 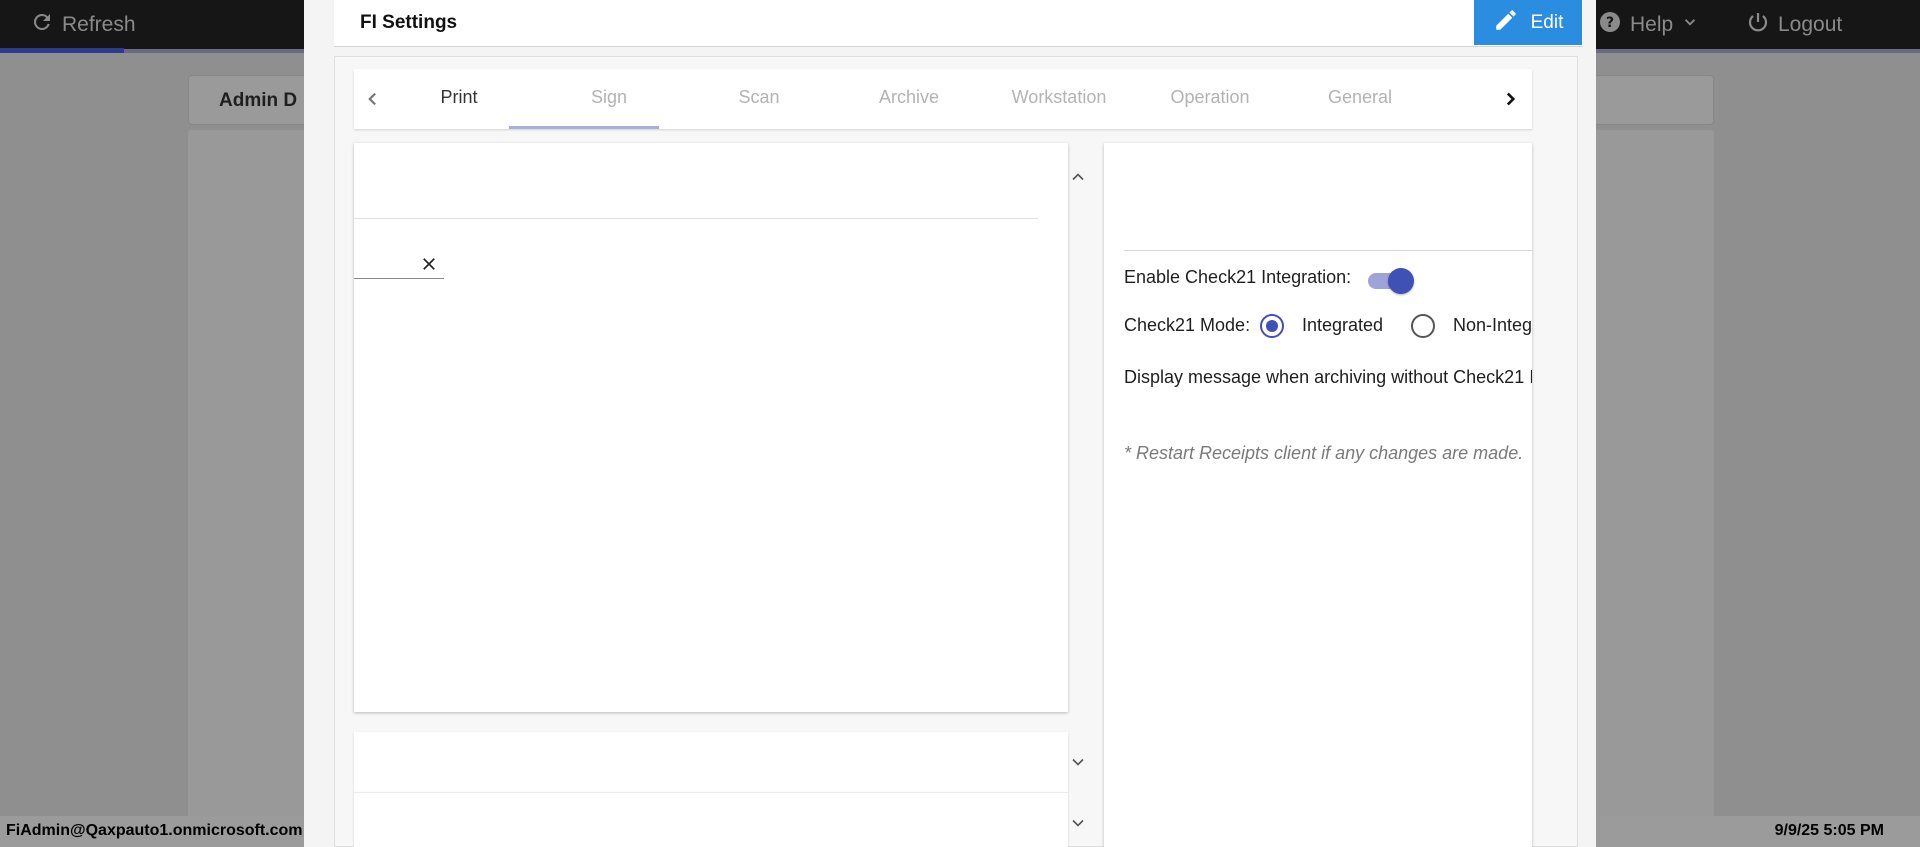 I want to click on tab-print: Print, so click(x=459, y=97).